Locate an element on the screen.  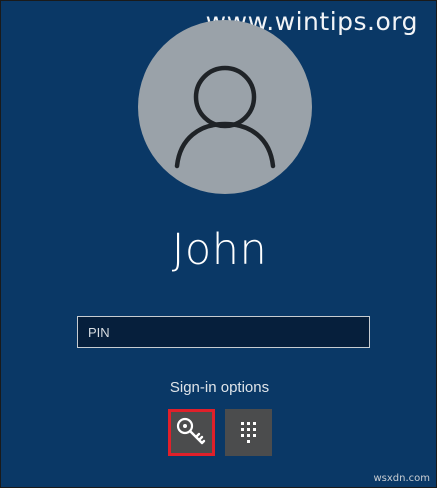
user-name: John is located at coordinates (219, 250).